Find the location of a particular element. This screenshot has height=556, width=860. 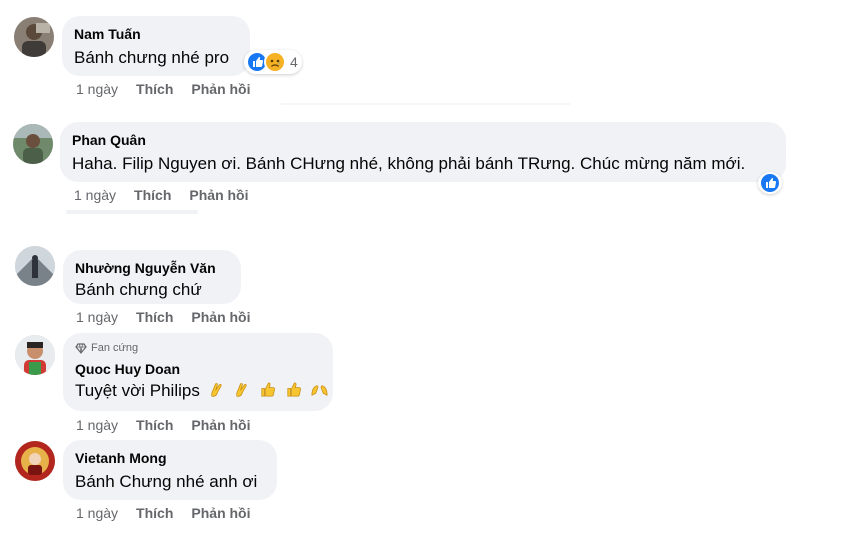

reactions-summary: 4 is located at coordinates (273, 62).